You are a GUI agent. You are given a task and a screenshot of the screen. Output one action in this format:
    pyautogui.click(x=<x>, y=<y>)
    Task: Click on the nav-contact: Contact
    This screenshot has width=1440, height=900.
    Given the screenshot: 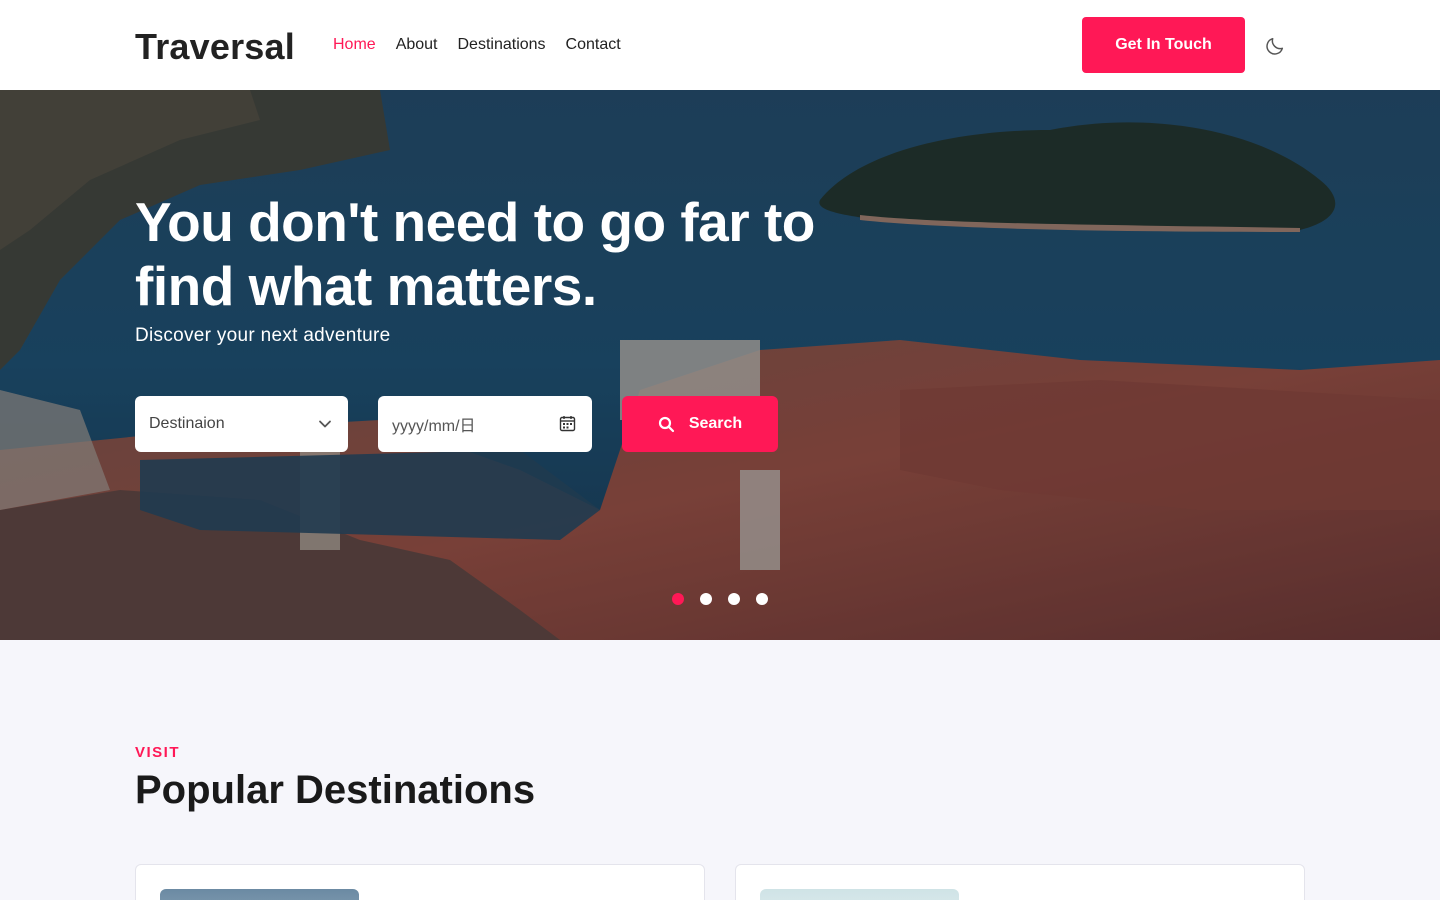 What is the action you would take?
    pyautogui.click(x=593, y=45)
    